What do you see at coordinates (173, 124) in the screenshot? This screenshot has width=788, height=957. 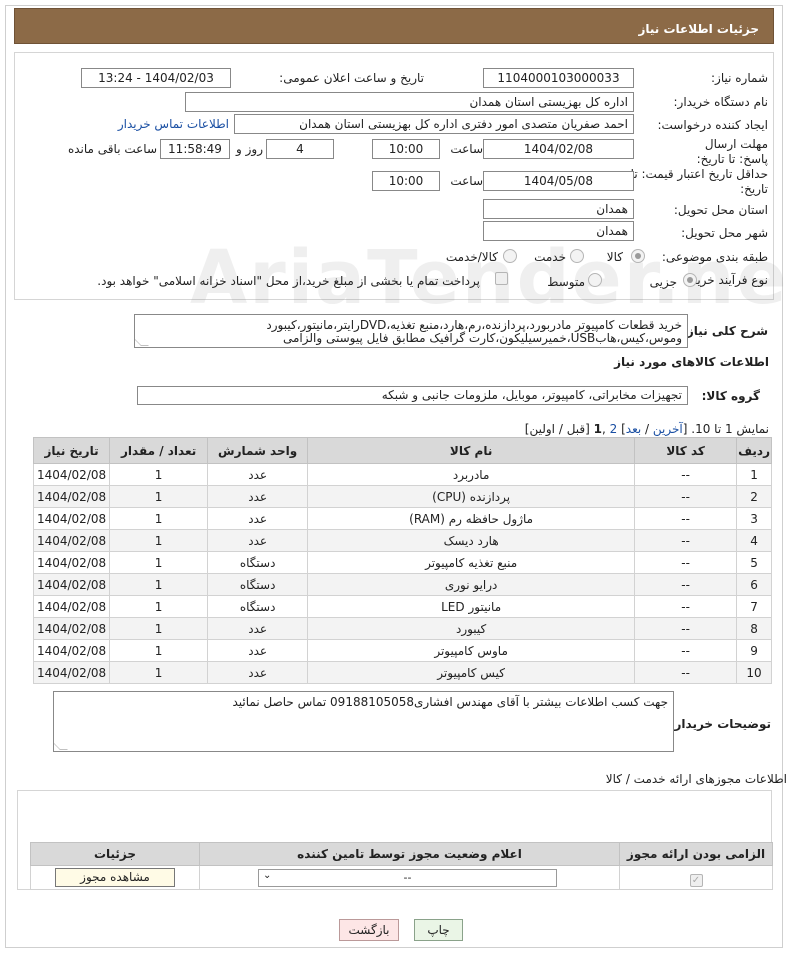 I see `buyer-contact-link: اطلاعات تماس خریدار` at bounding box center [173, 124].